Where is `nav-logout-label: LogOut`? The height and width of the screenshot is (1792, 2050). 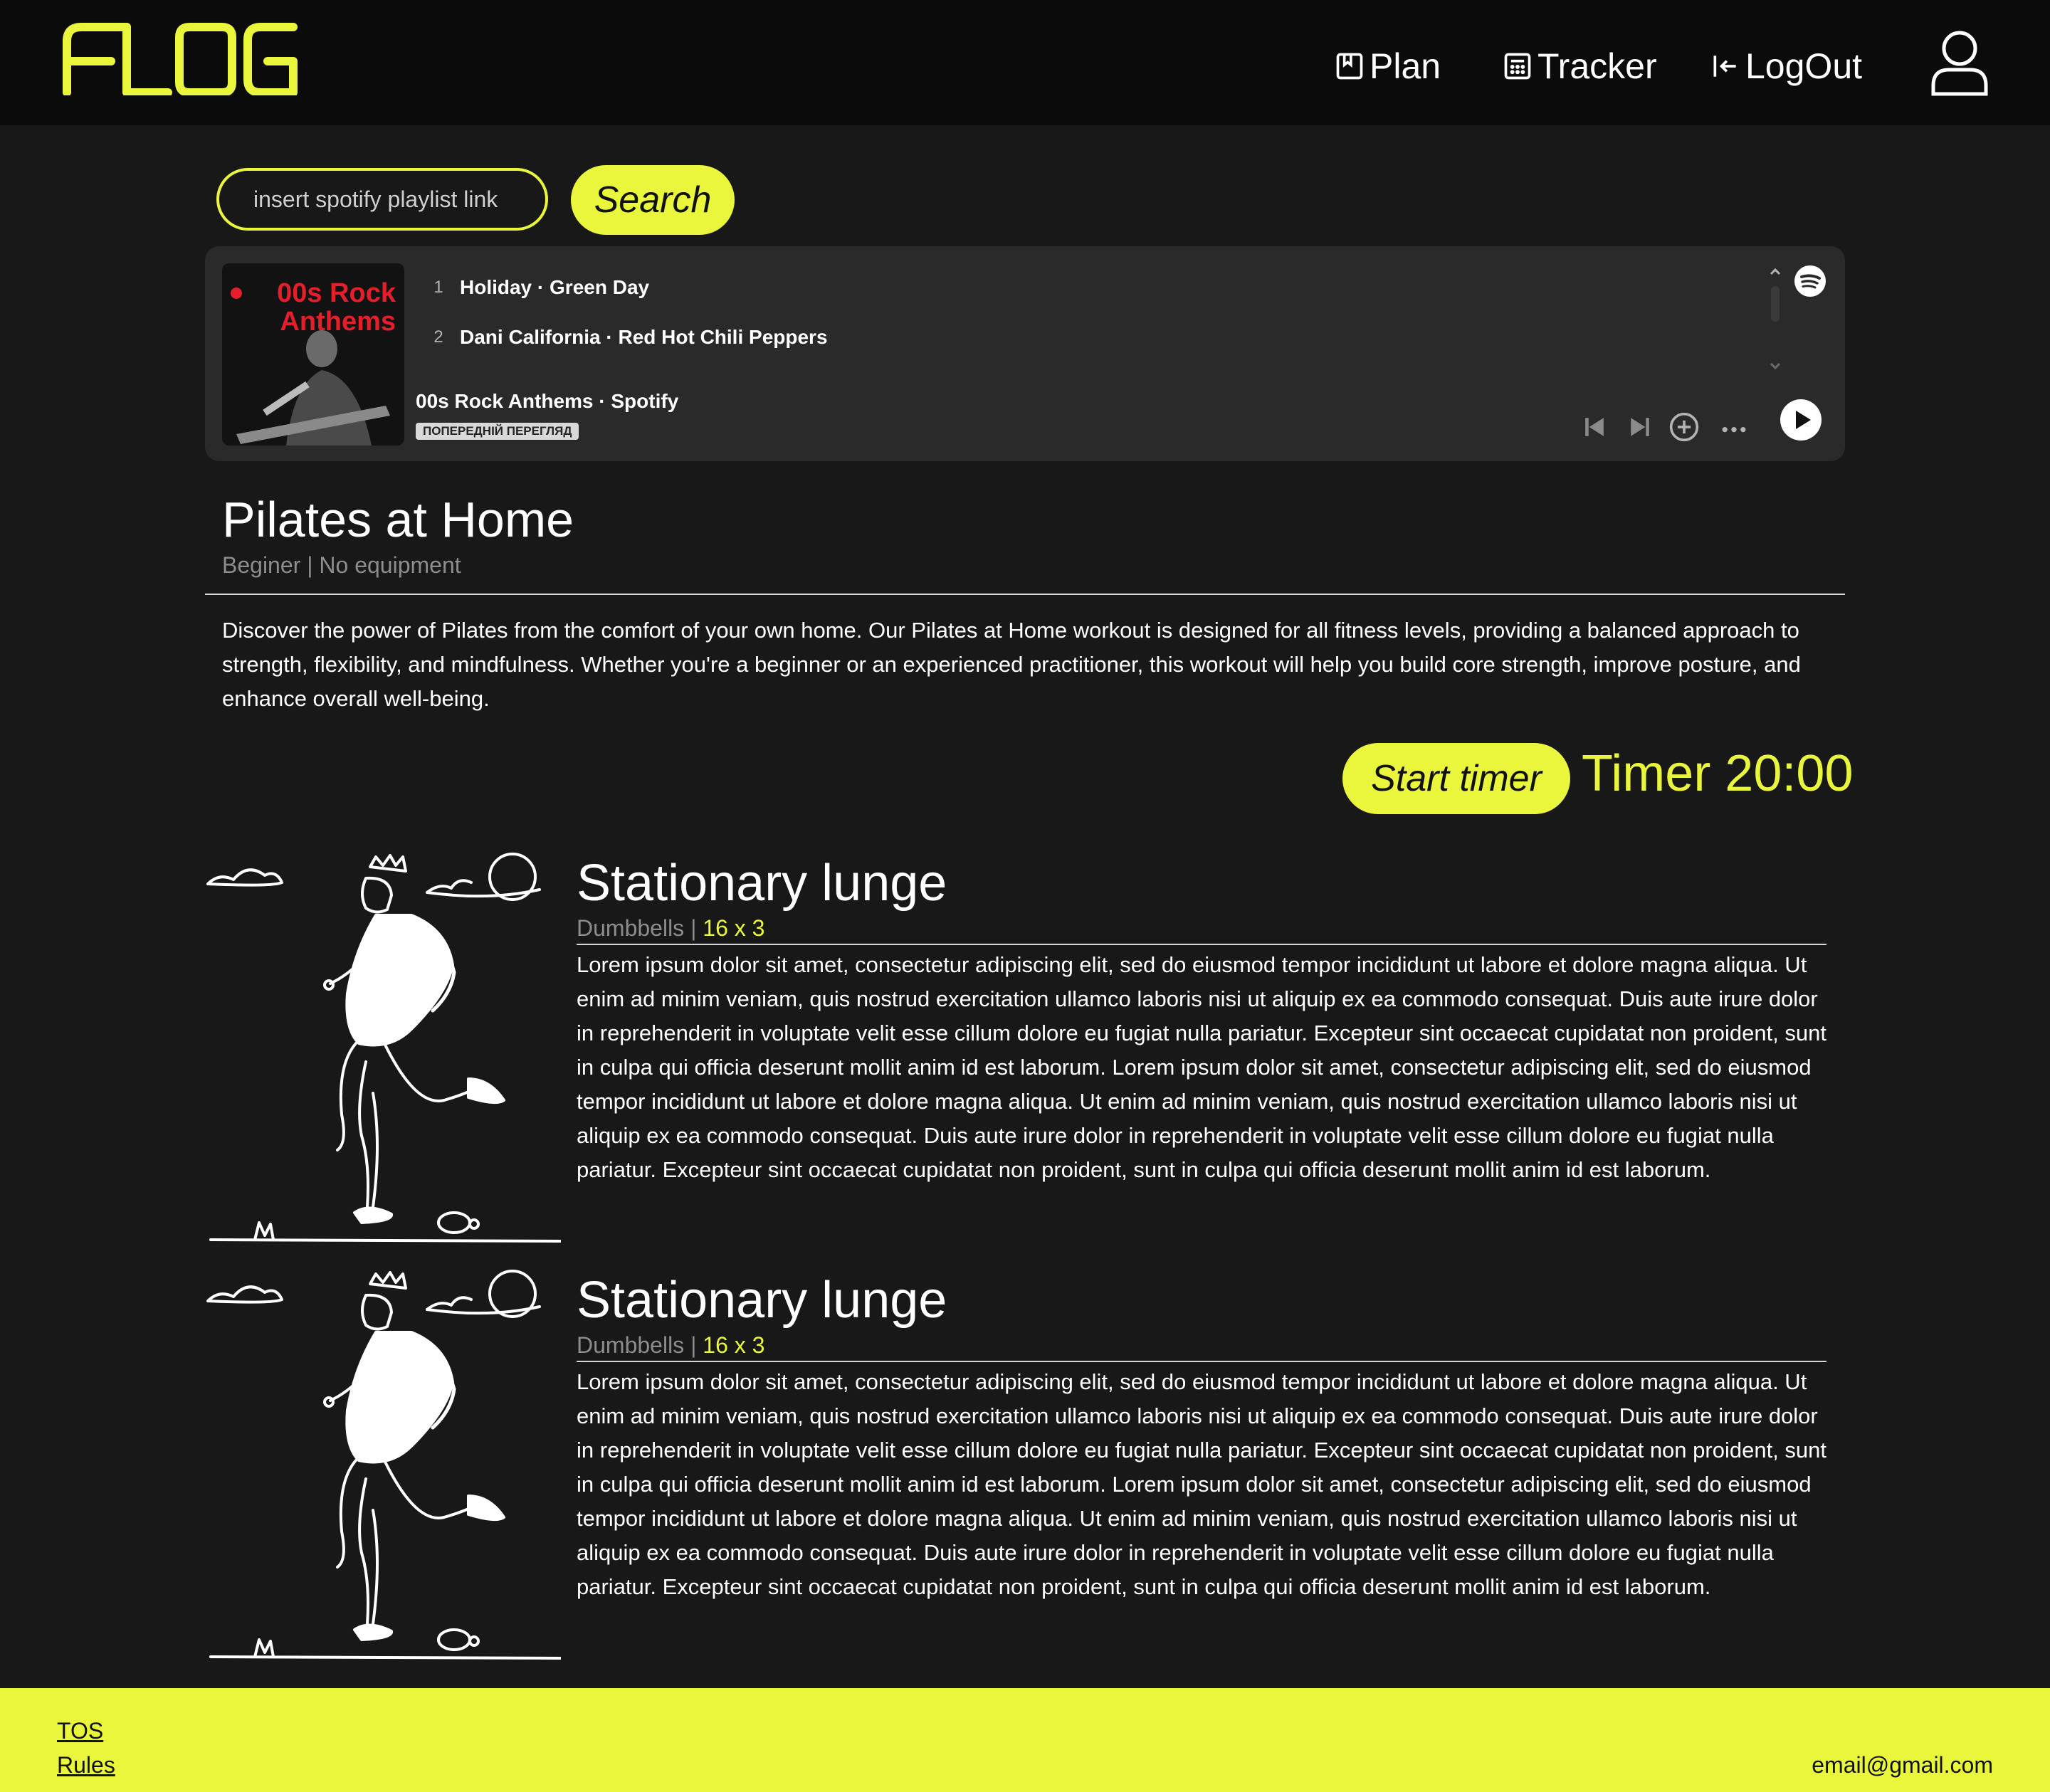
nav-logout-label: LogOut is located at coordinates (1804, 66).